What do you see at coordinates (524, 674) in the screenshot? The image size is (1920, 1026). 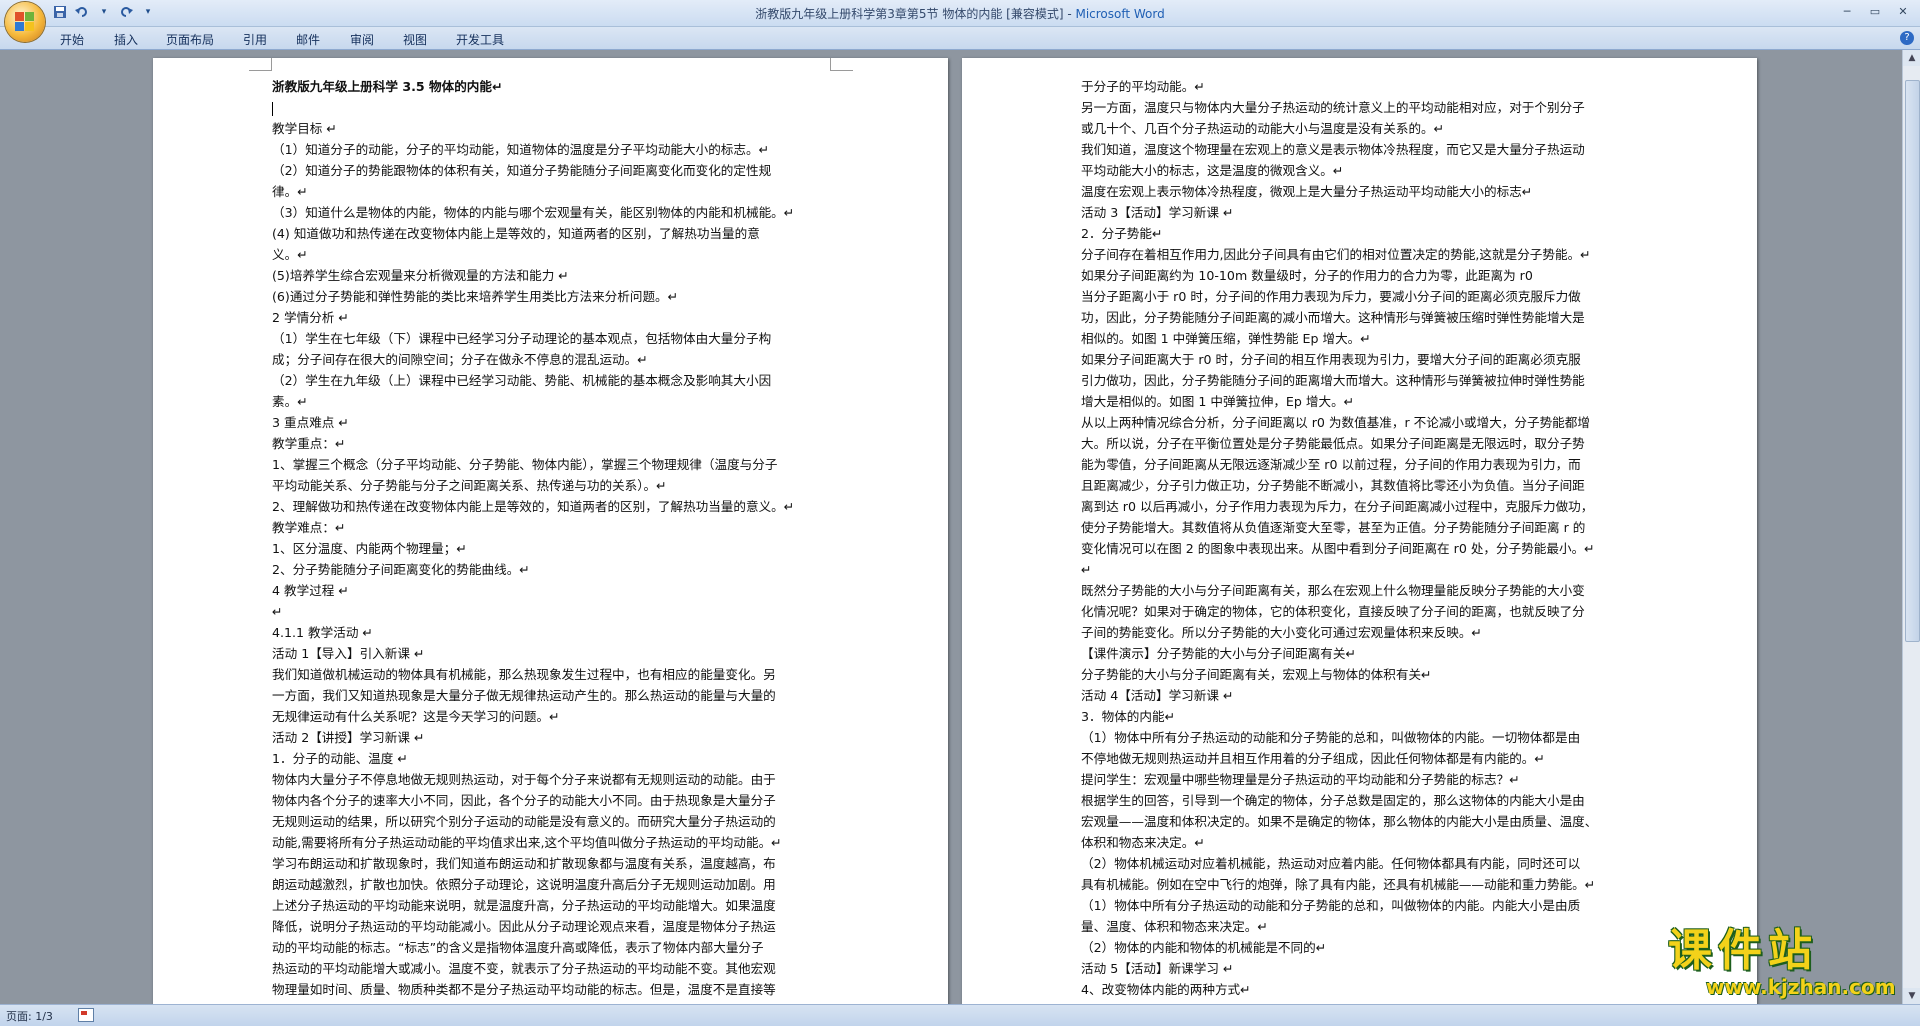 I see `text-line: 我们知道做机械运动的物体具有机械能，那么热现象发生过程中，也有相应的能量变化。另` at bounding box center [524, 674].